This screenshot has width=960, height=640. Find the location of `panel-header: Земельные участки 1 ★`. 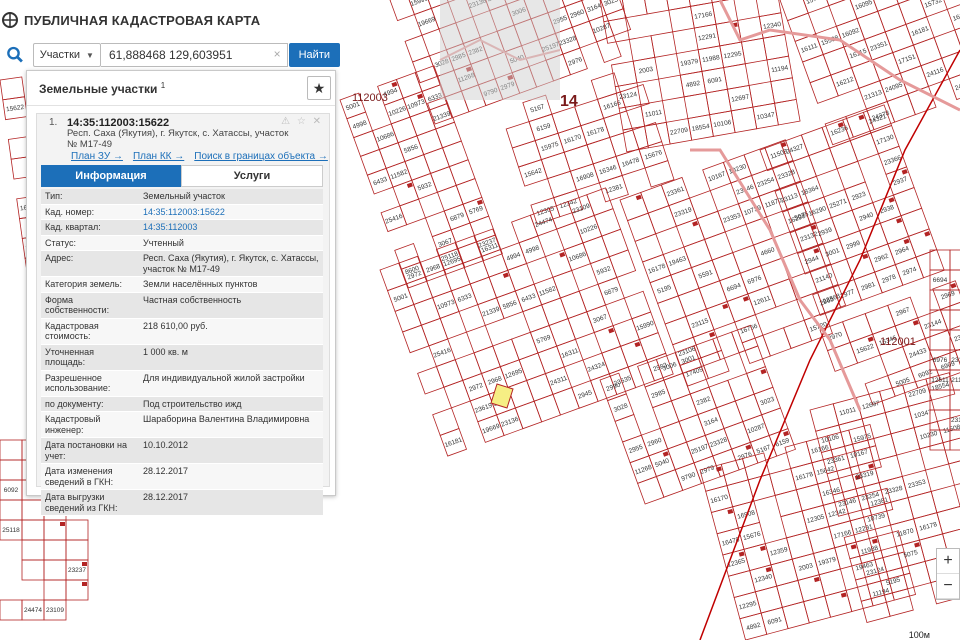

panel-header: Земельные участки 1 ★ is located at coordinates (181, 88).